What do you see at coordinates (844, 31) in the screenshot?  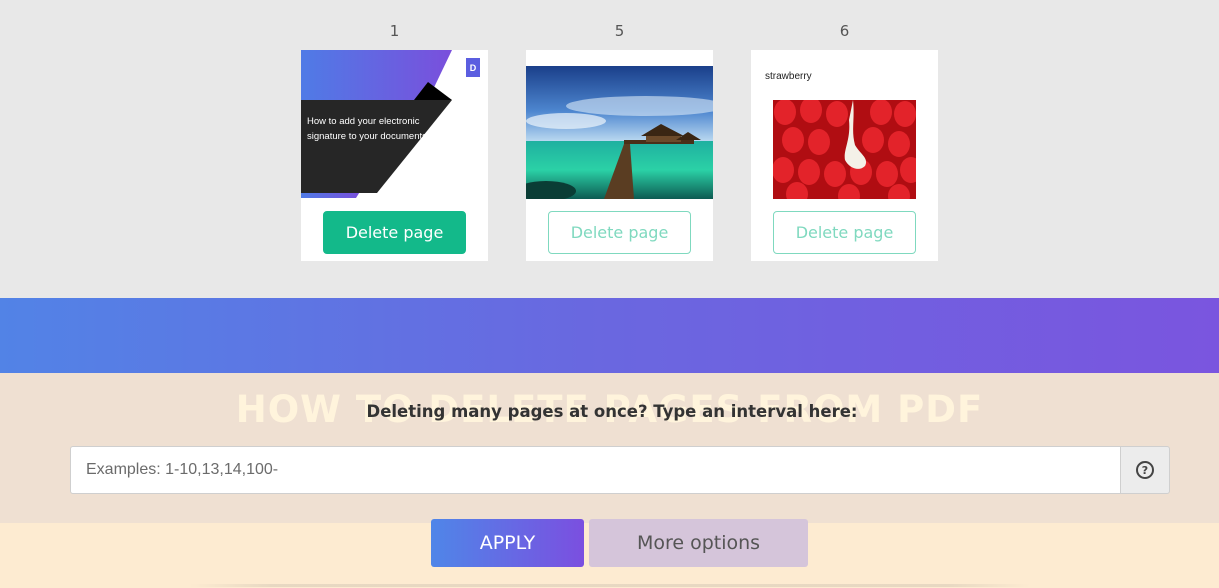 I see `page-number: 6` at bounding box center [844, 31].